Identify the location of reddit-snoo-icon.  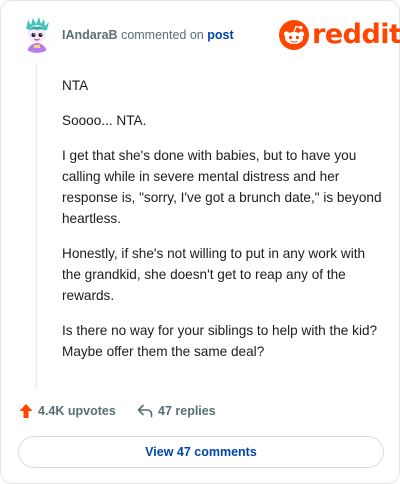
(294, 35).